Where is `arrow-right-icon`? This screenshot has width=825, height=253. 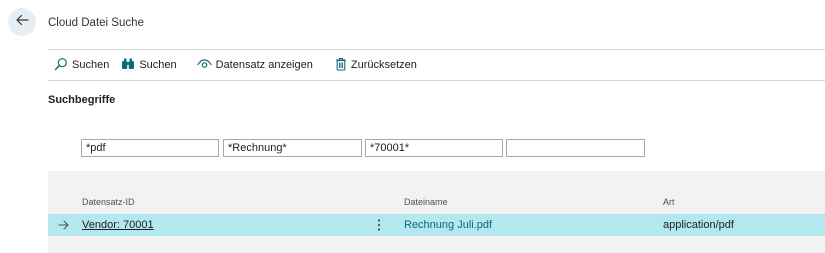 arrow-right-icon is located at coordinates (63, 225).